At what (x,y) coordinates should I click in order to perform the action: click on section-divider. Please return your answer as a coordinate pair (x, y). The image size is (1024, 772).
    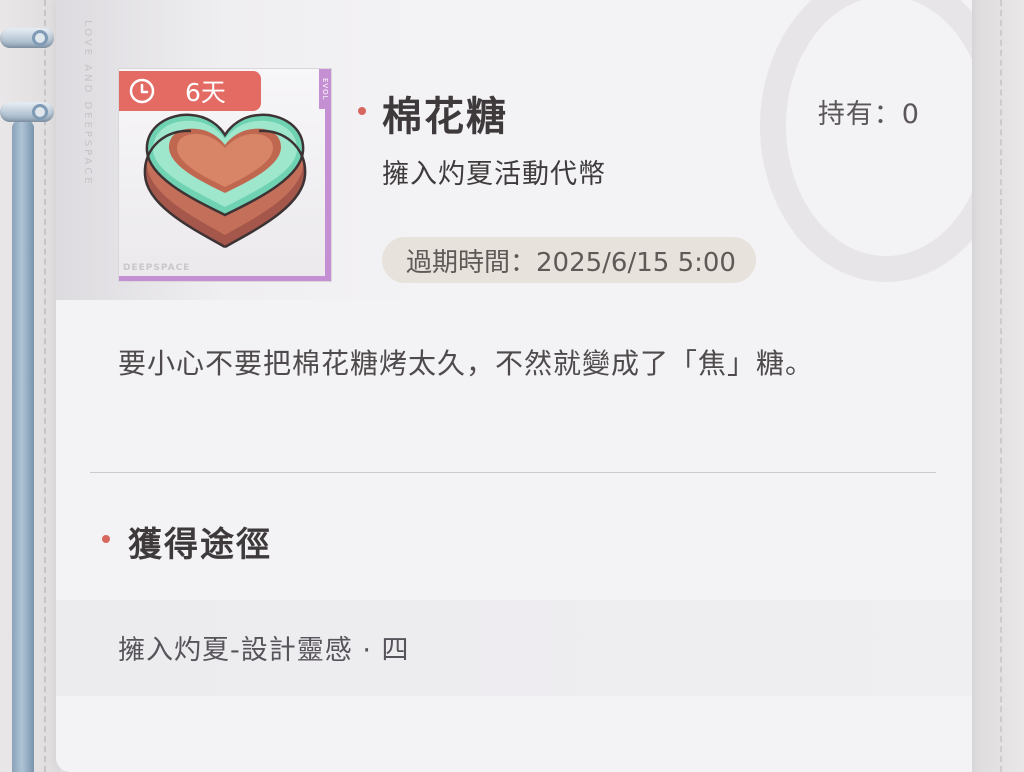
    Looking at the image, I should click on (513, 472).